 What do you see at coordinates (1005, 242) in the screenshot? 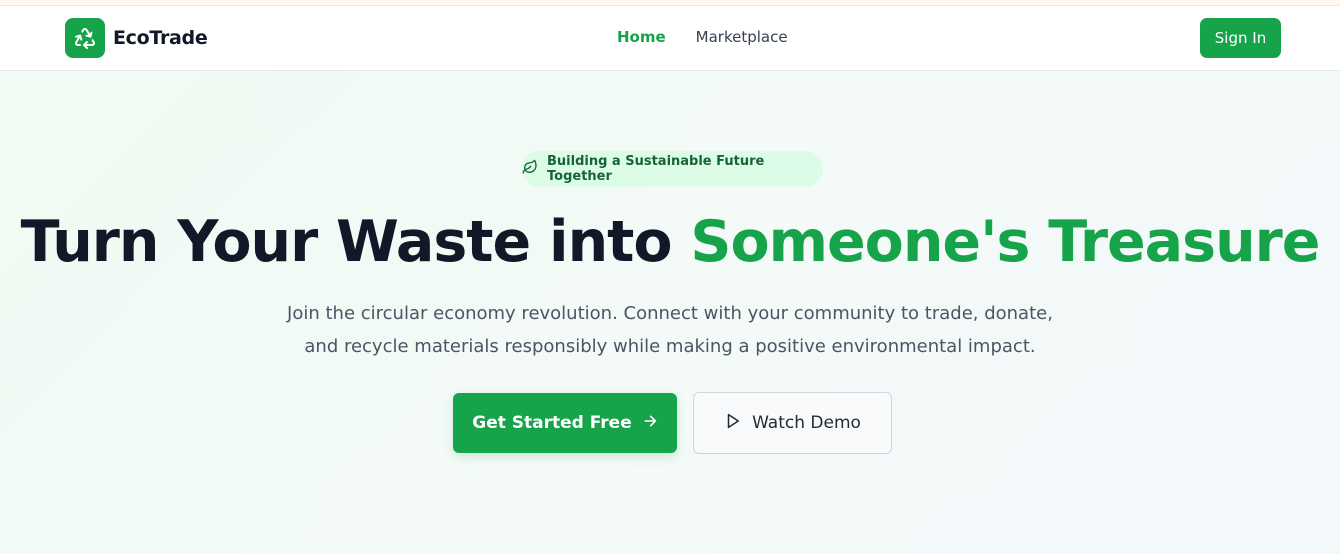
I see `headline-accent: Someone's Treasure` at bounding box center [1005, 242].